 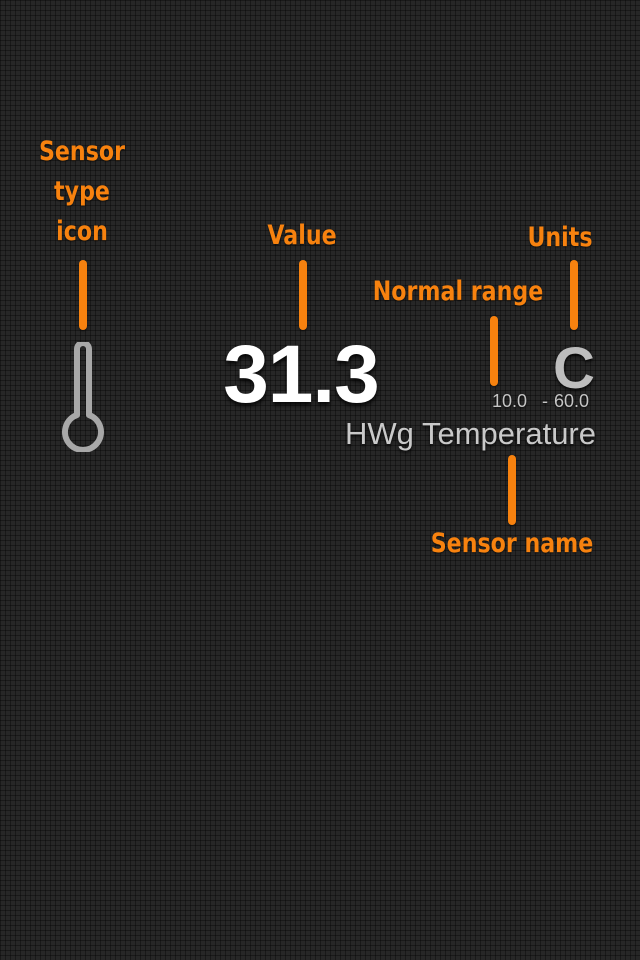 I want to click on sensor-value: 31.3, so click(x=301, y=374).